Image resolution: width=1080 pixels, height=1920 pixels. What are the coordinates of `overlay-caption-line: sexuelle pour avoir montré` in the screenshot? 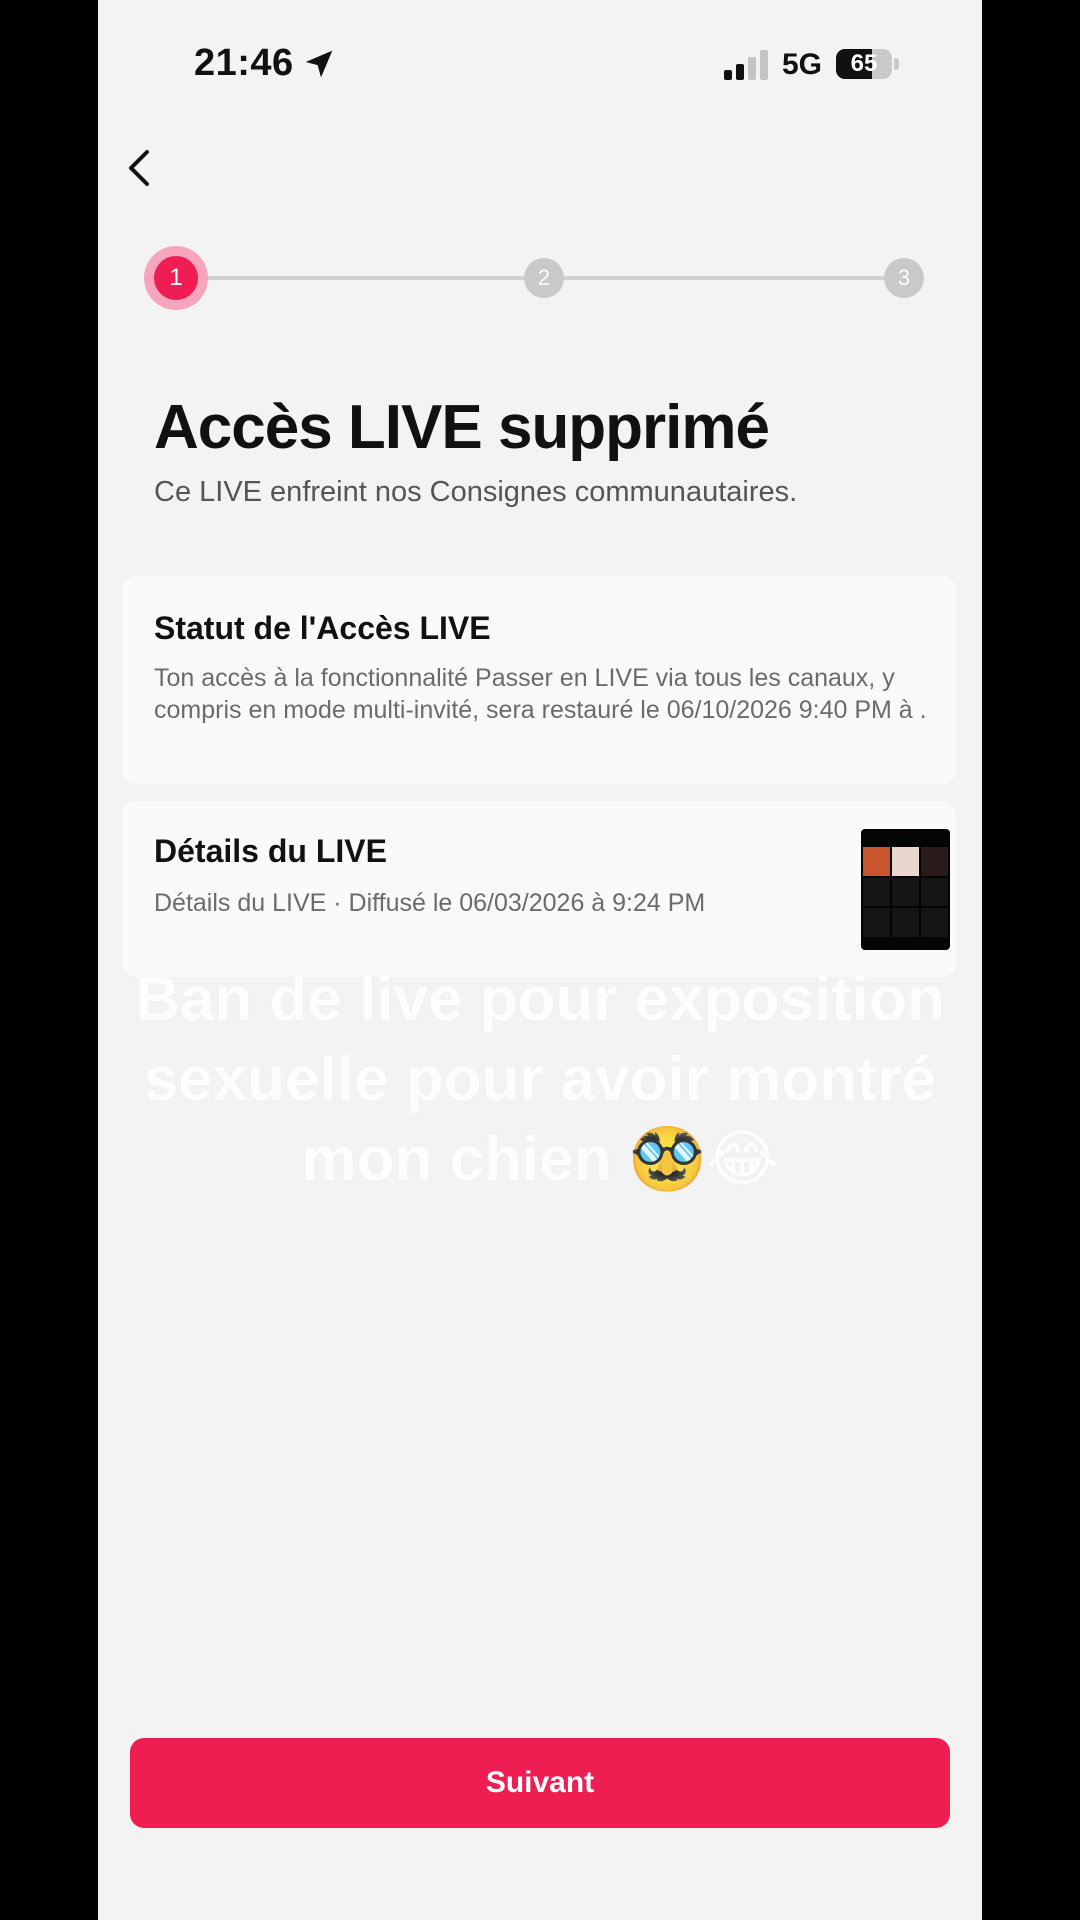 It's located at (540, 1079).